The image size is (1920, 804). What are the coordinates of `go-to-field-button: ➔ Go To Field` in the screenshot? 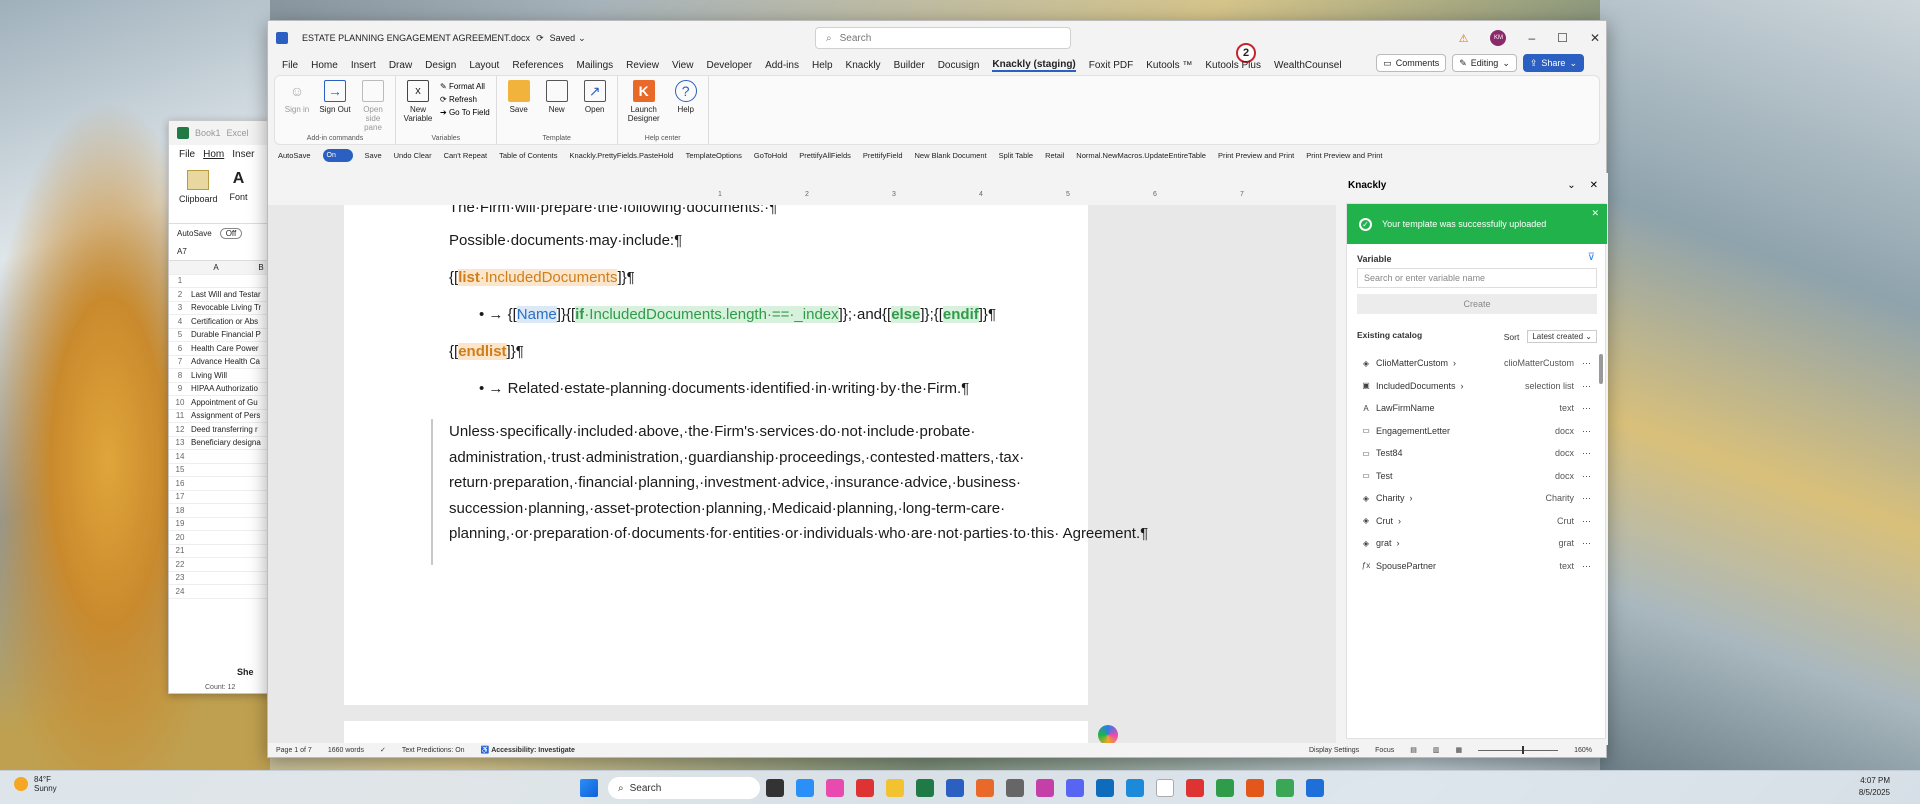 It's located at (465, 112).